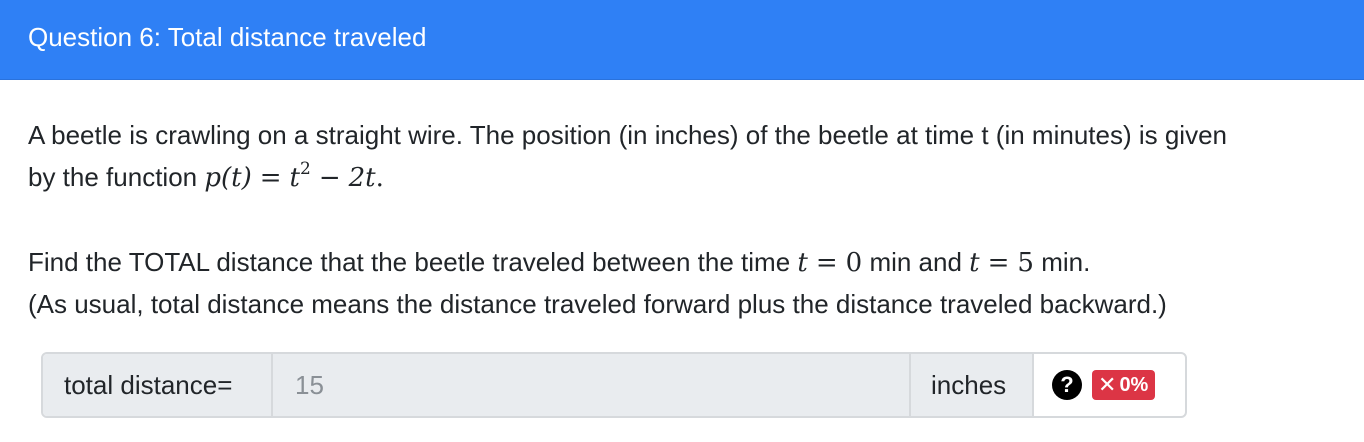 This screenshot has height=442, width=1364. I want to click on total-distance-input, so click(591, 385).